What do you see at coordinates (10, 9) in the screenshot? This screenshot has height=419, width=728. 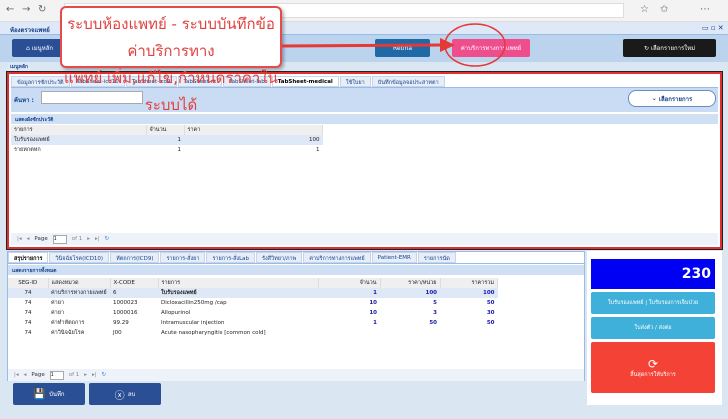 I see `back-icon: ←` at bounding box center [10, 9].